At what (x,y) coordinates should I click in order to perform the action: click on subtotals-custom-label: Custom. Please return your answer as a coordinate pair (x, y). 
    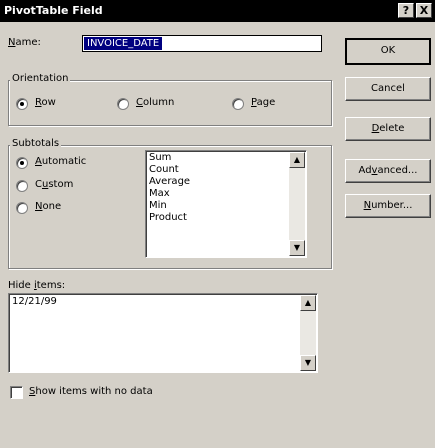
    Looking at the image, I should click on (54, 184).